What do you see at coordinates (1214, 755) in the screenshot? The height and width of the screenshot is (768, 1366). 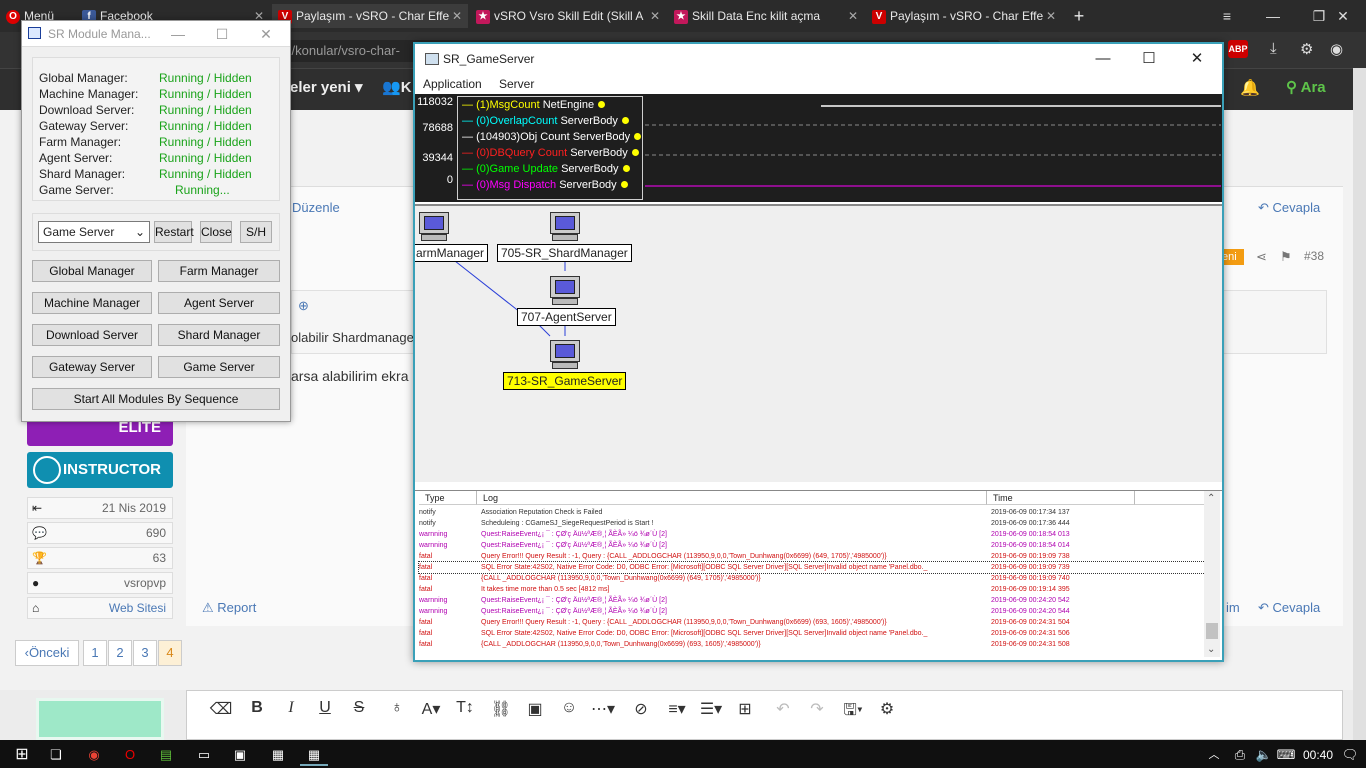 I see `tray-chevron-icon: ︿` at bounding box center [1214, 755].